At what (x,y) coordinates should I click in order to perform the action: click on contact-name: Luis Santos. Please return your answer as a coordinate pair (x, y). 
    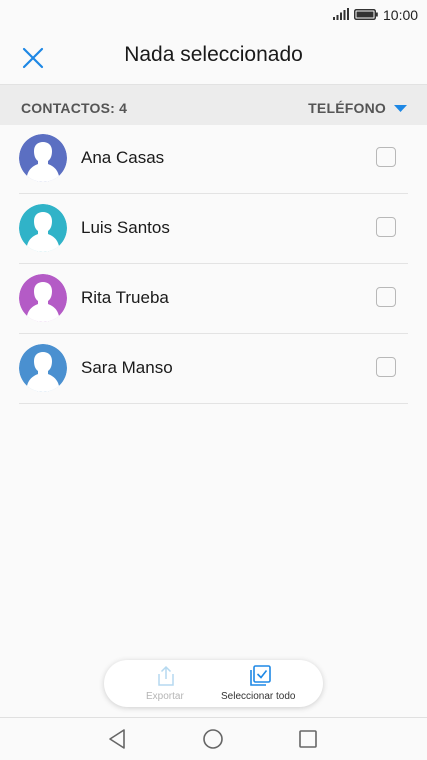
    Looking at the image, I should click on (125, 227).